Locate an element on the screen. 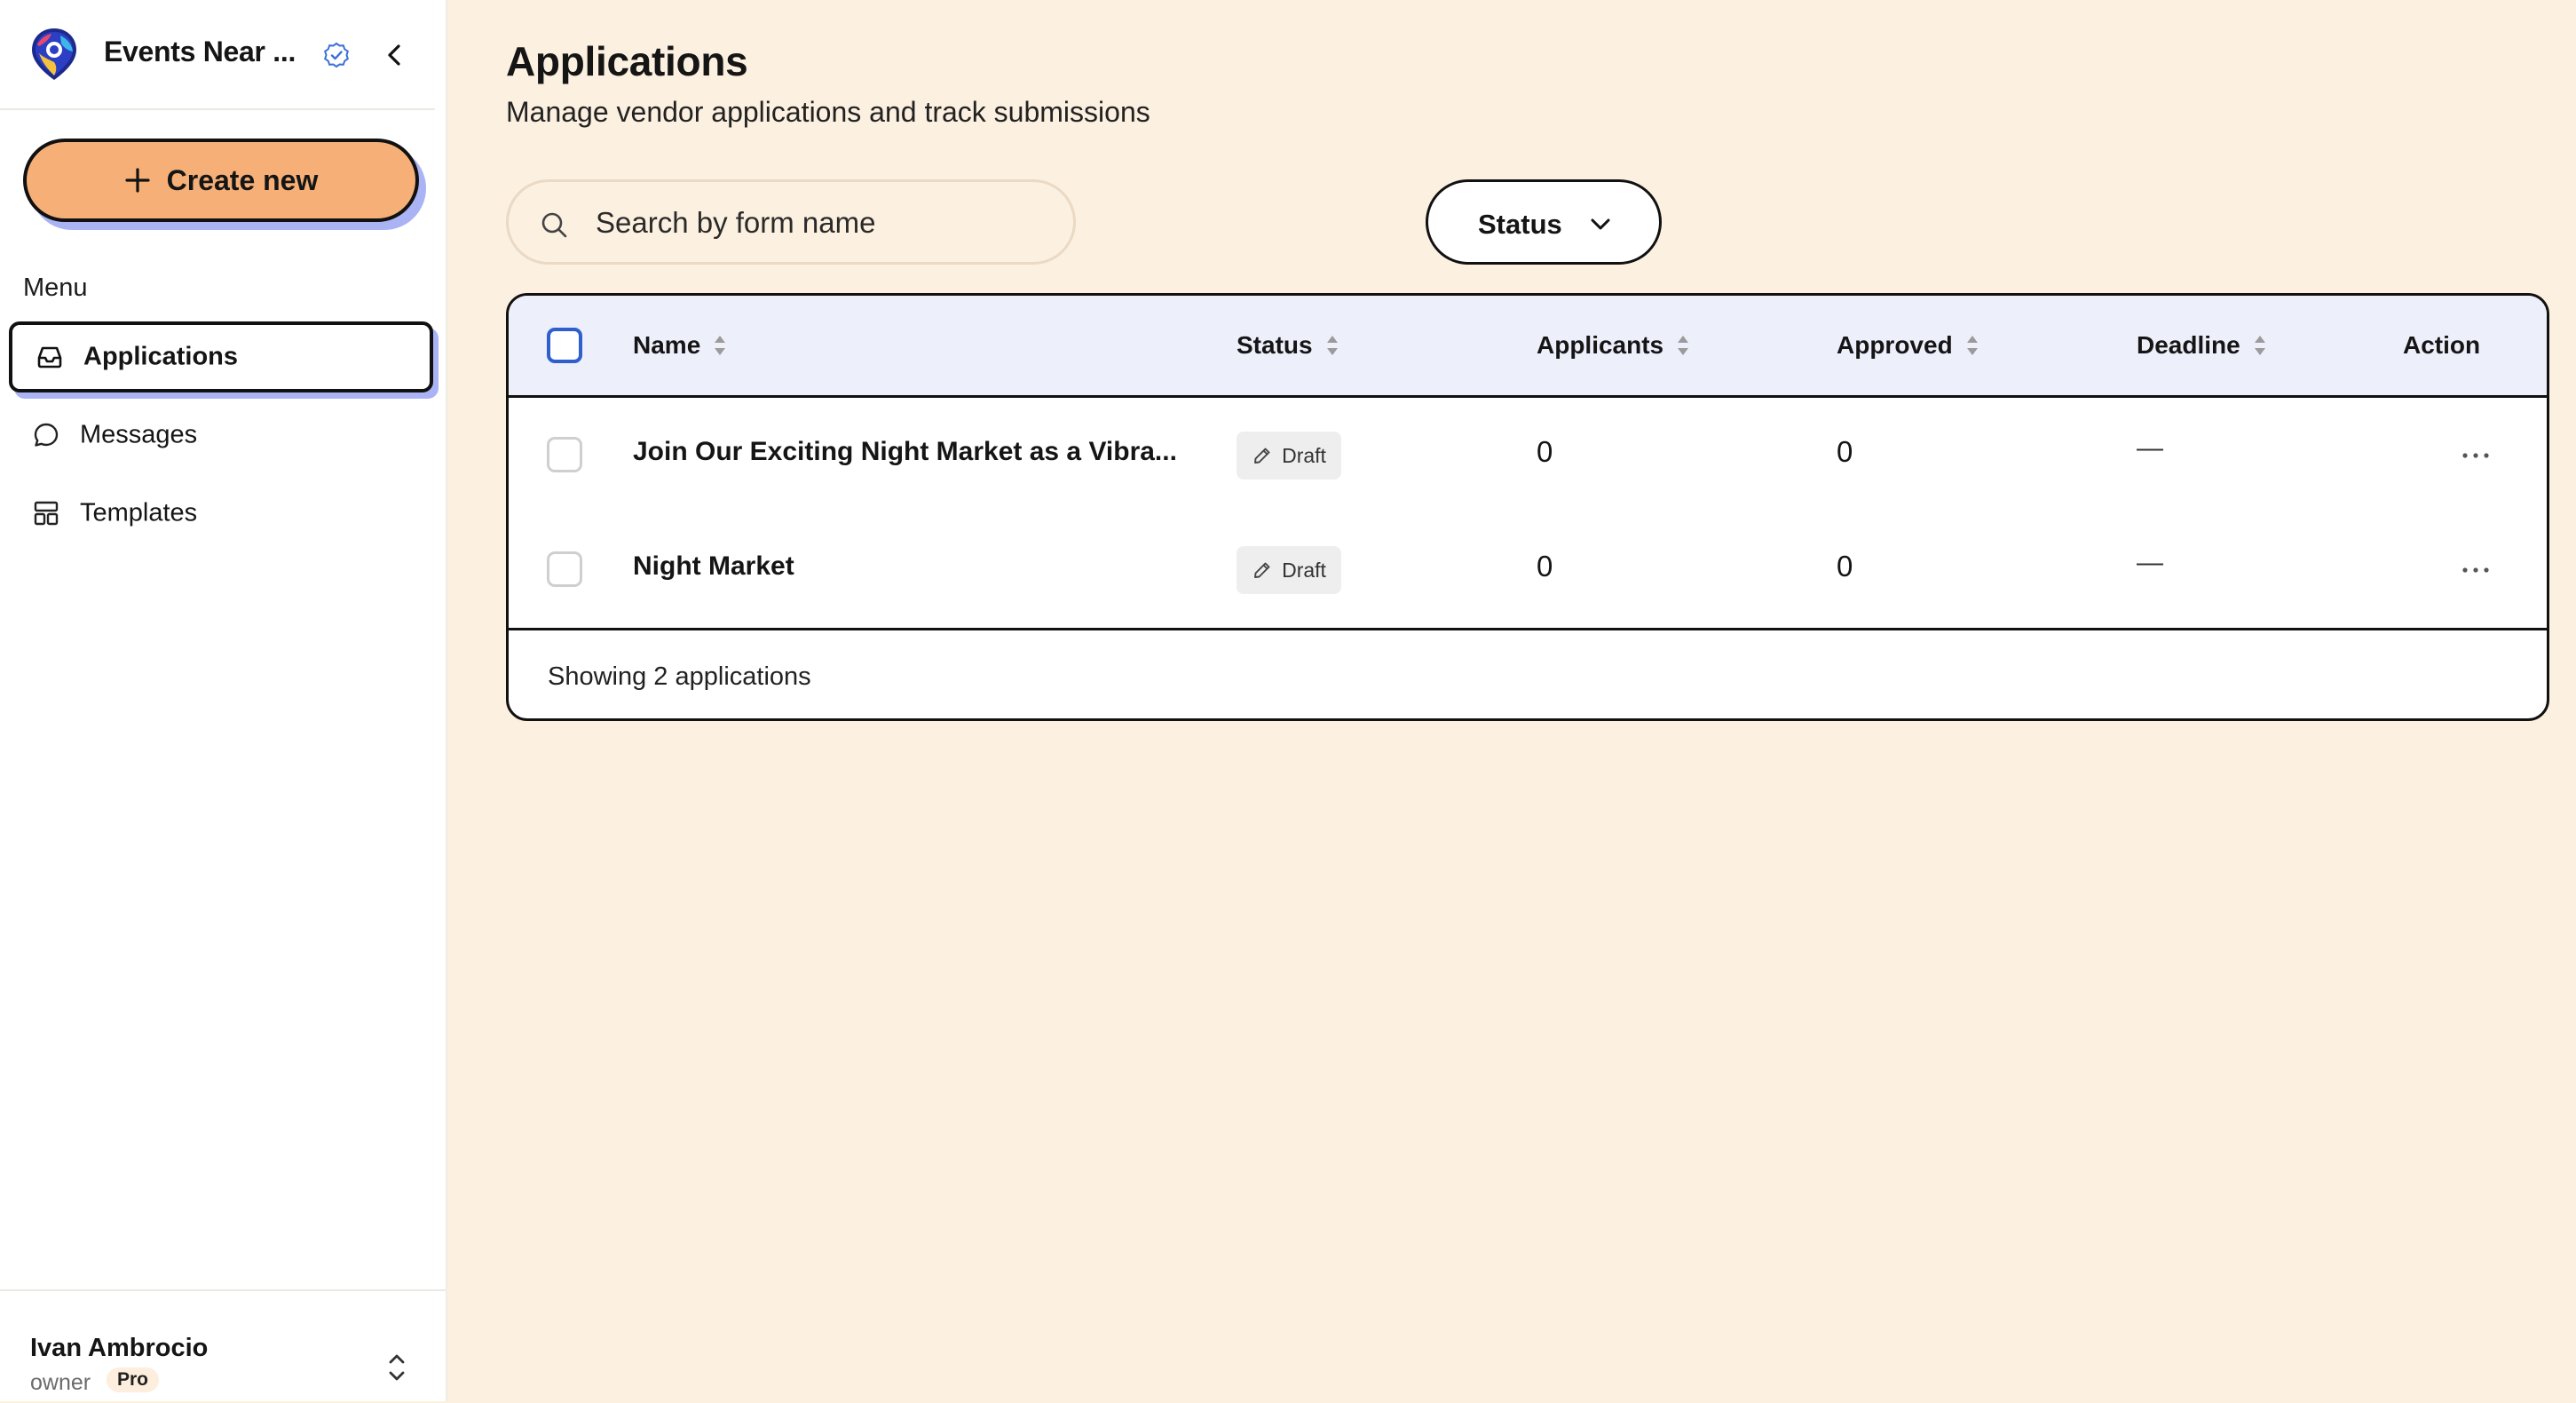  column-header-status: Status is located at coordinates (1288, 345).